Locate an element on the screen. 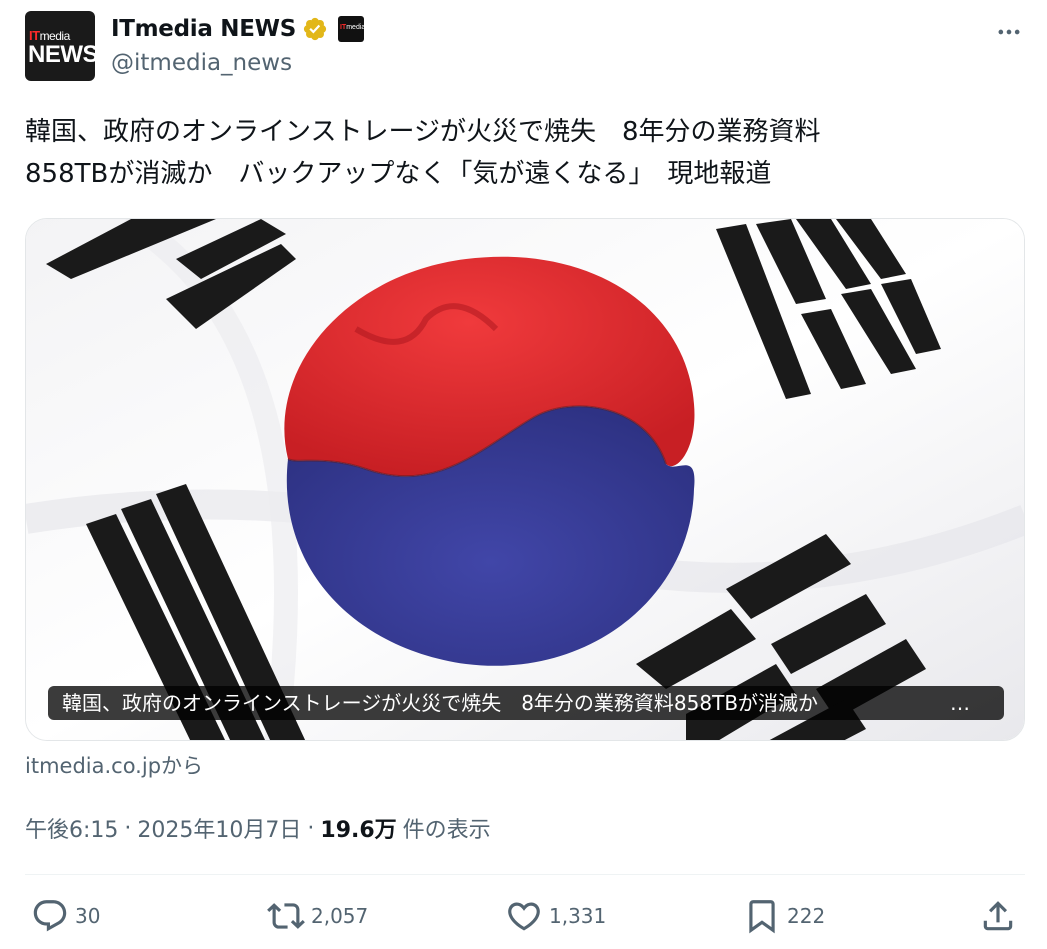 The image size is (1047, 949). share-button is located at coordinates (1001, 916).